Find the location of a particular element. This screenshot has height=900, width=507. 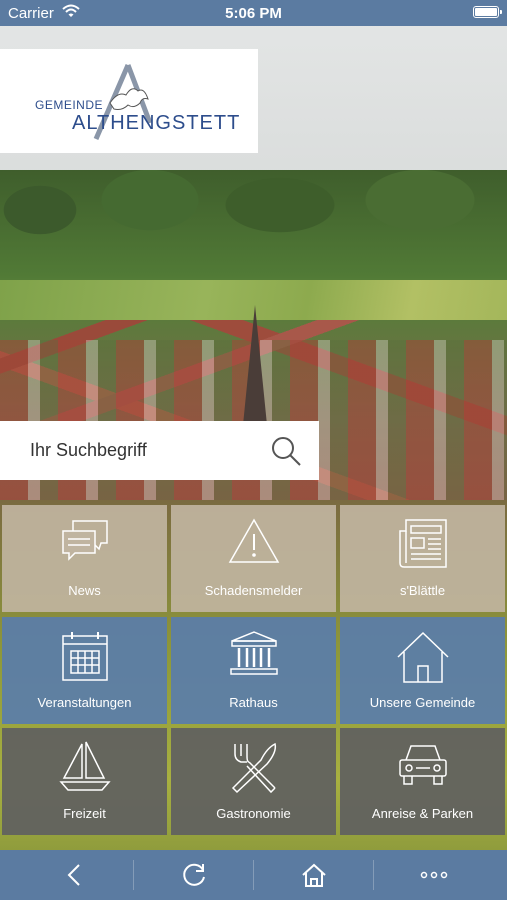

newspaper-icon is located at coordinates (422, 543).